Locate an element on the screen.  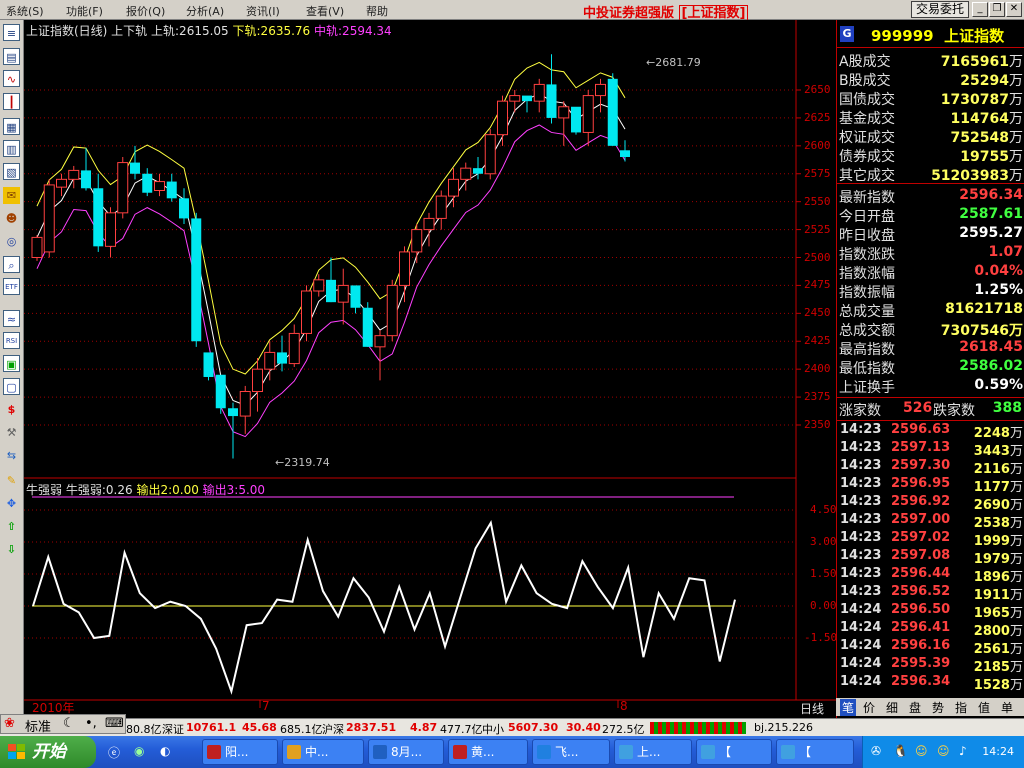
line-chart-icon: ∿ is located at coordinates (11, 78).